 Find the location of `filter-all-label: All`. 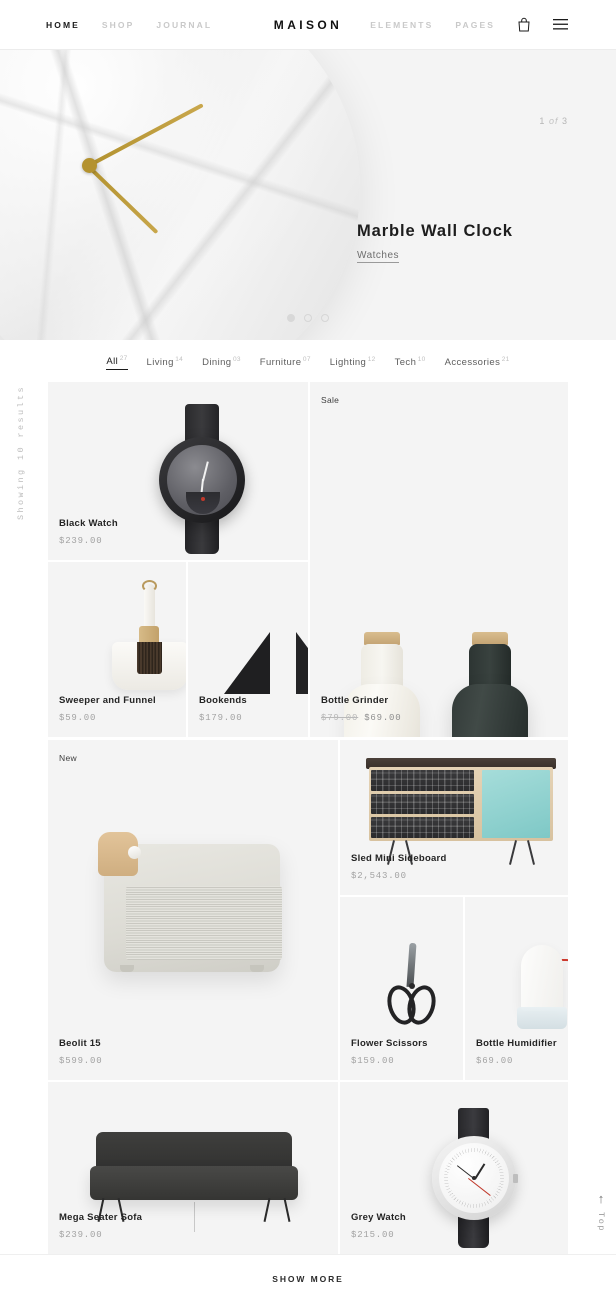

filter-all-label: All is located at coordinates (112, 362).